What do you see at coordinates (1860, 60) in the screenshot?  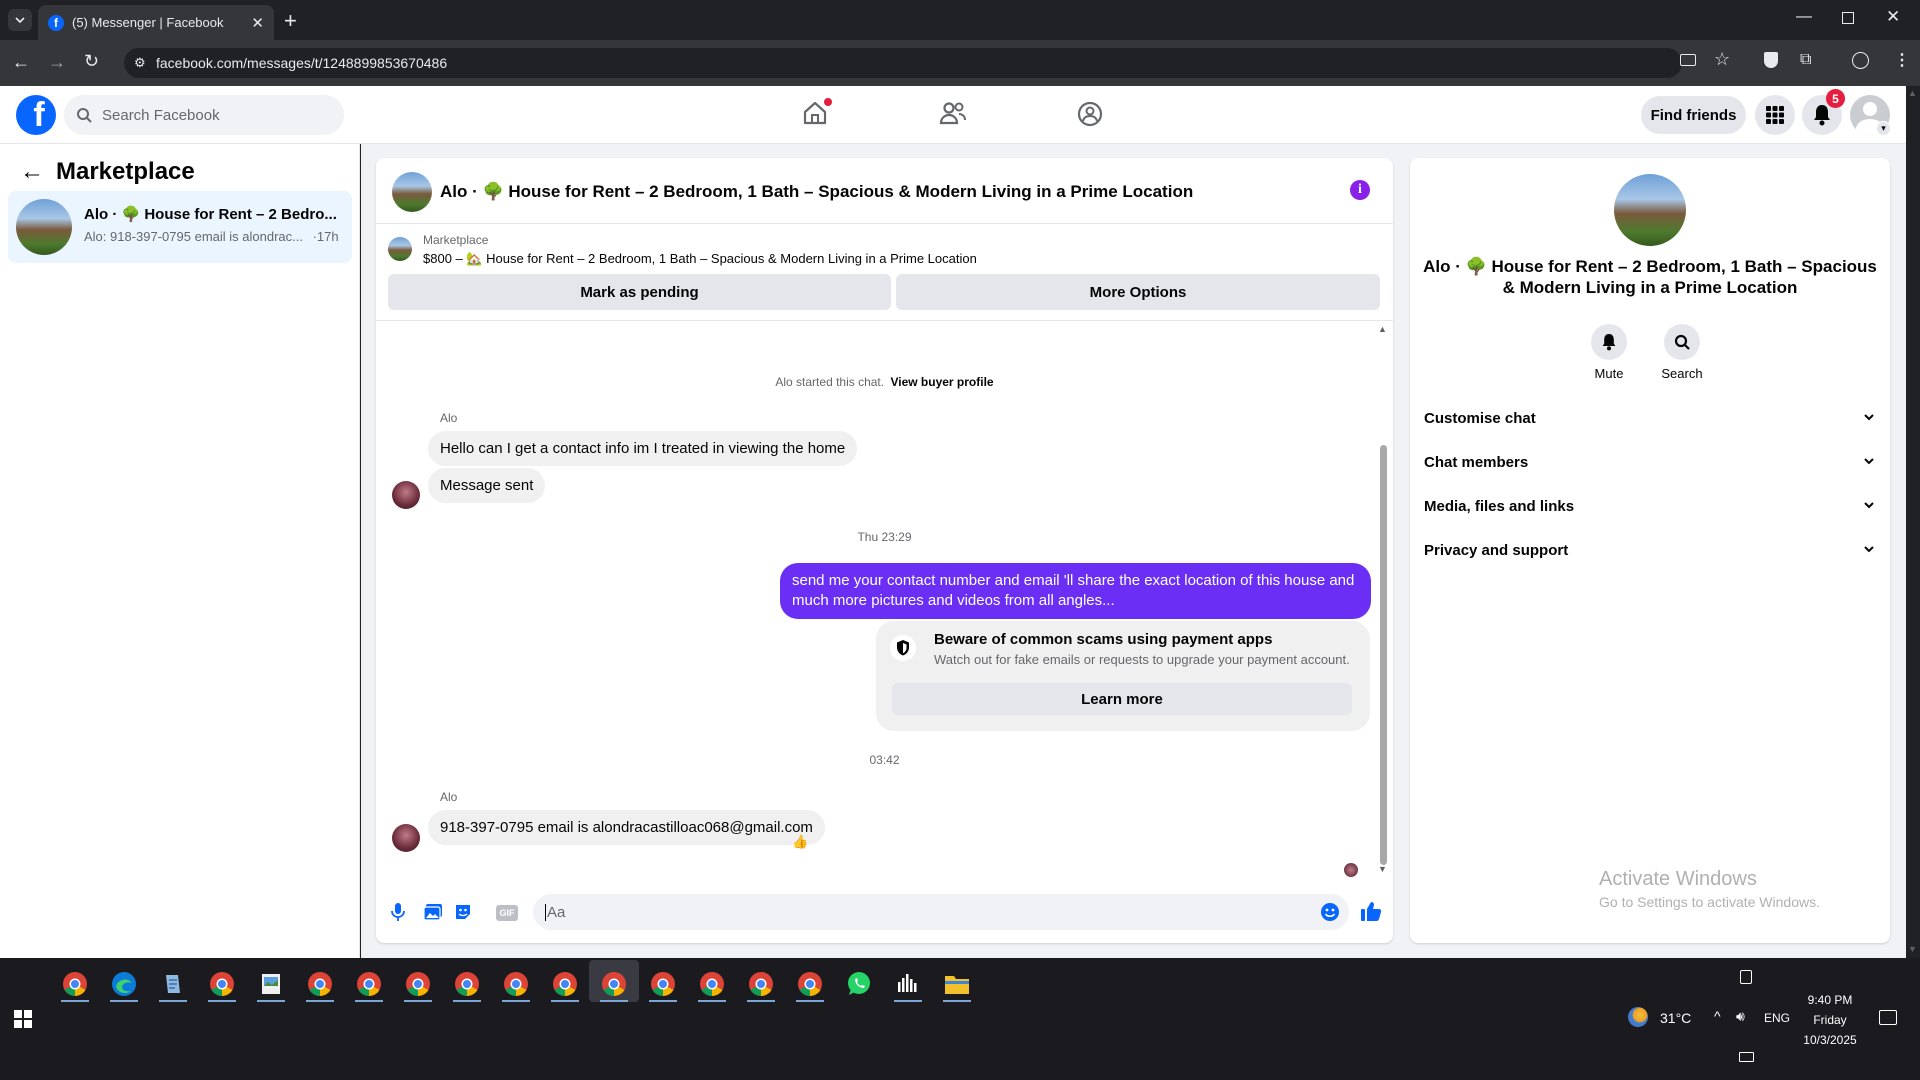 I see `profile-icon` at bounding box center [1860, 60].